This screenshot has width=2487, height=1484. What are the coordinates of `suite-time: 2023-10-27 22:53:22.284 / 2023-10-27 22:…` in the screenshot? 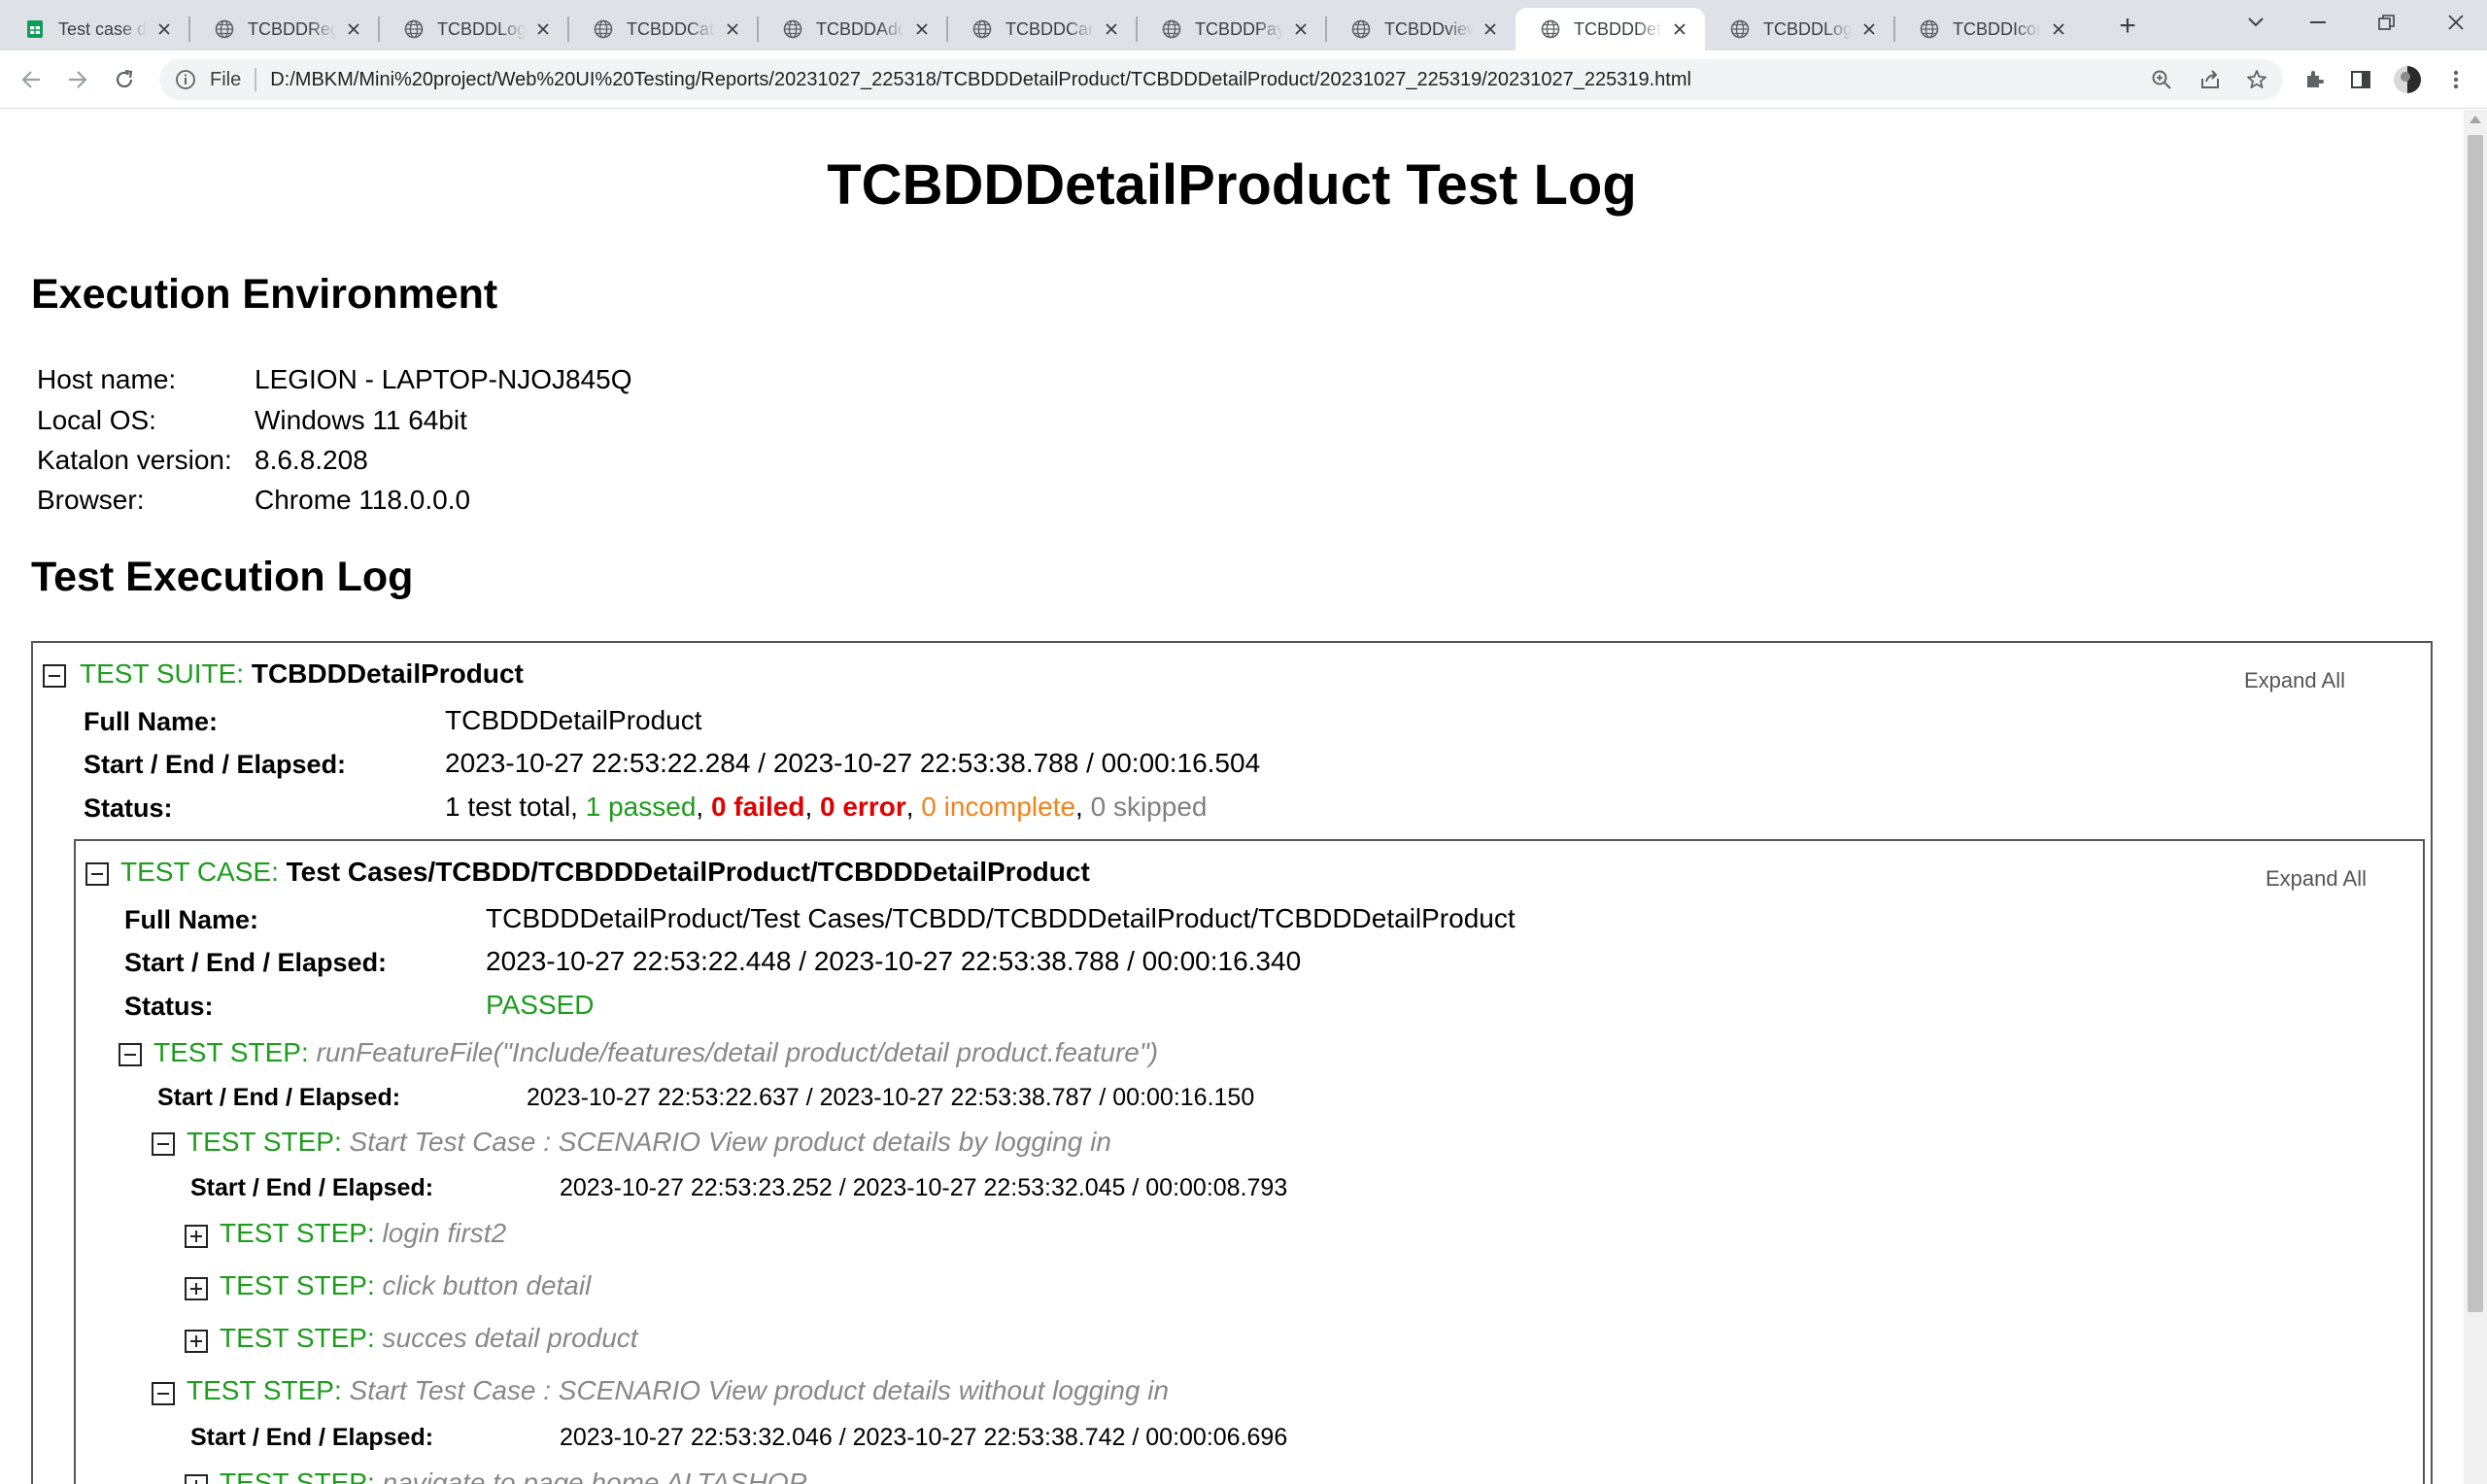 It's located at (853, 763).